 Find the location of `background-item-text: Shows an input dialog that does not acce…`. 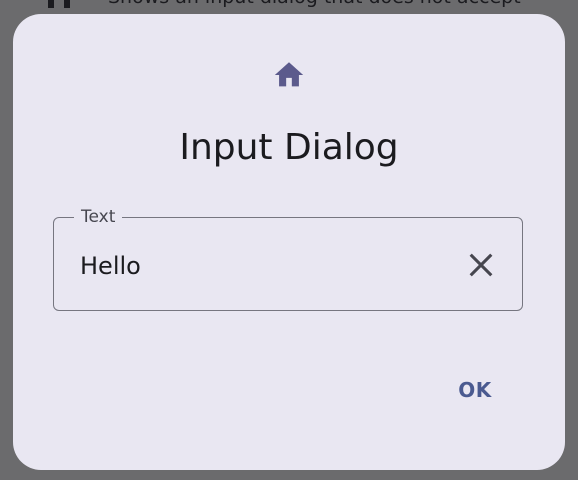

background-item-text: Shows an input dialog that does not acce… is located at coordinates (314, 4).